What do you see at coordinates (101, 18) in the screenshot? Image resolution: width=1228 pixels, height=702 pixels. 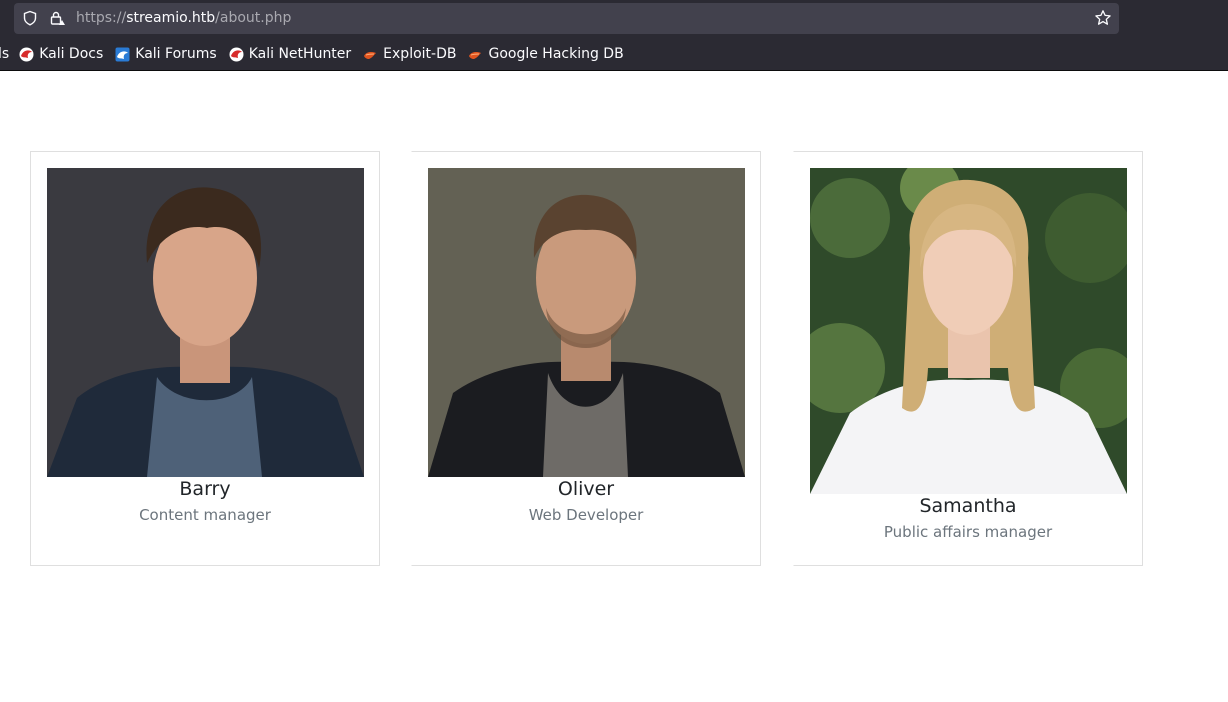 I see `url-scheme: https://` at bounding box center [101, 18].